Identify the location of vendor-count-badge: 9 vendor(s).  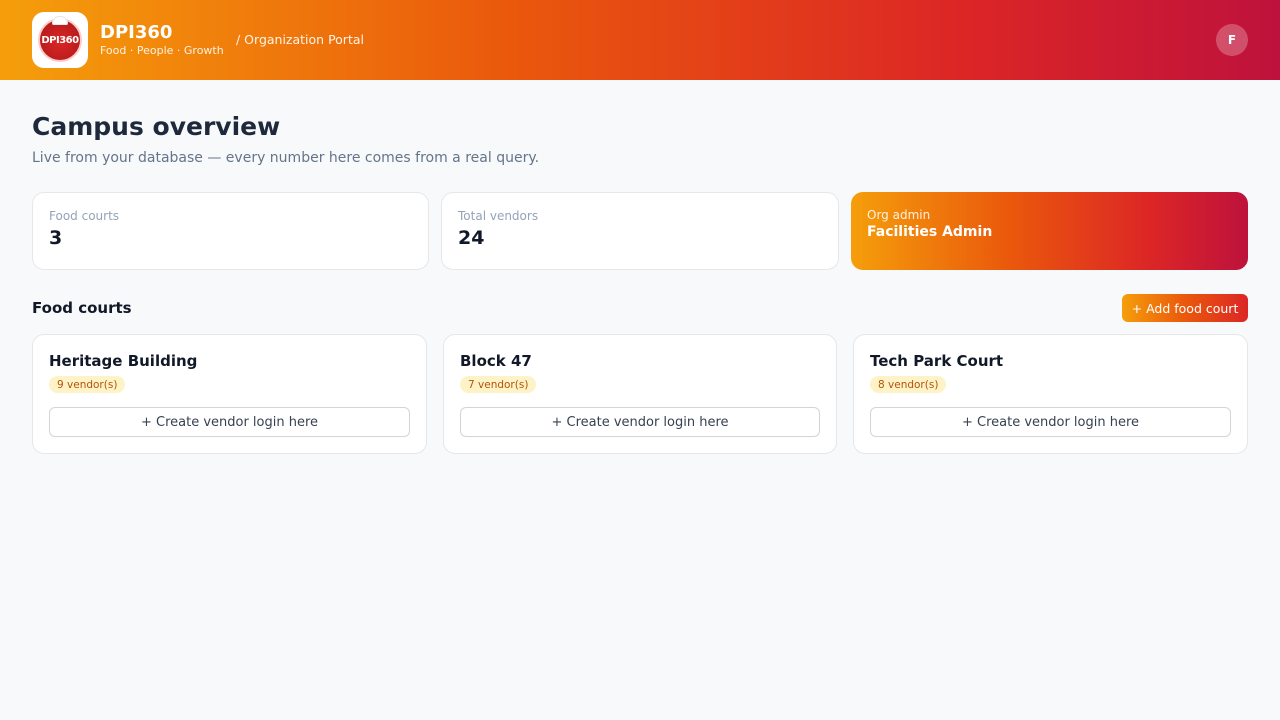
(87, 384).